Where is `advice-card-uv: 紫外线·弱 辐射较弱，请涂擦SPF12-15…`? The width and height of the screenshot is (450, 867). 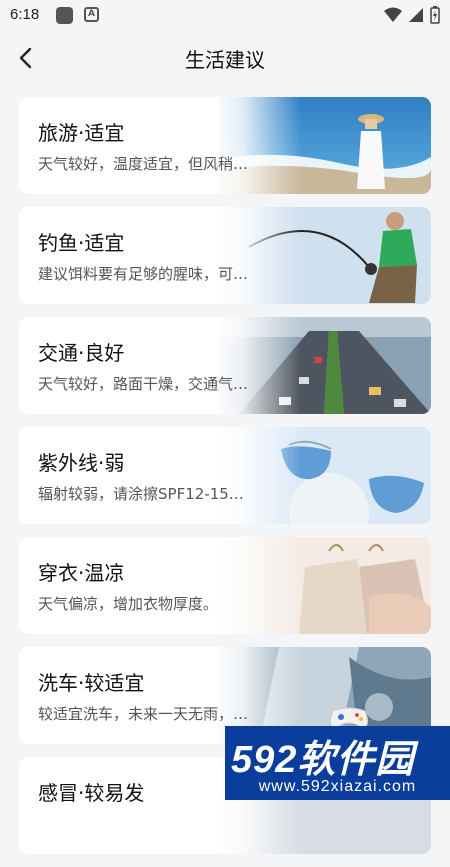
advice-card-uv: 紫外线·弱 辐射较弱，请涂擦SPF12-15… is located at coordinates (225, 475).